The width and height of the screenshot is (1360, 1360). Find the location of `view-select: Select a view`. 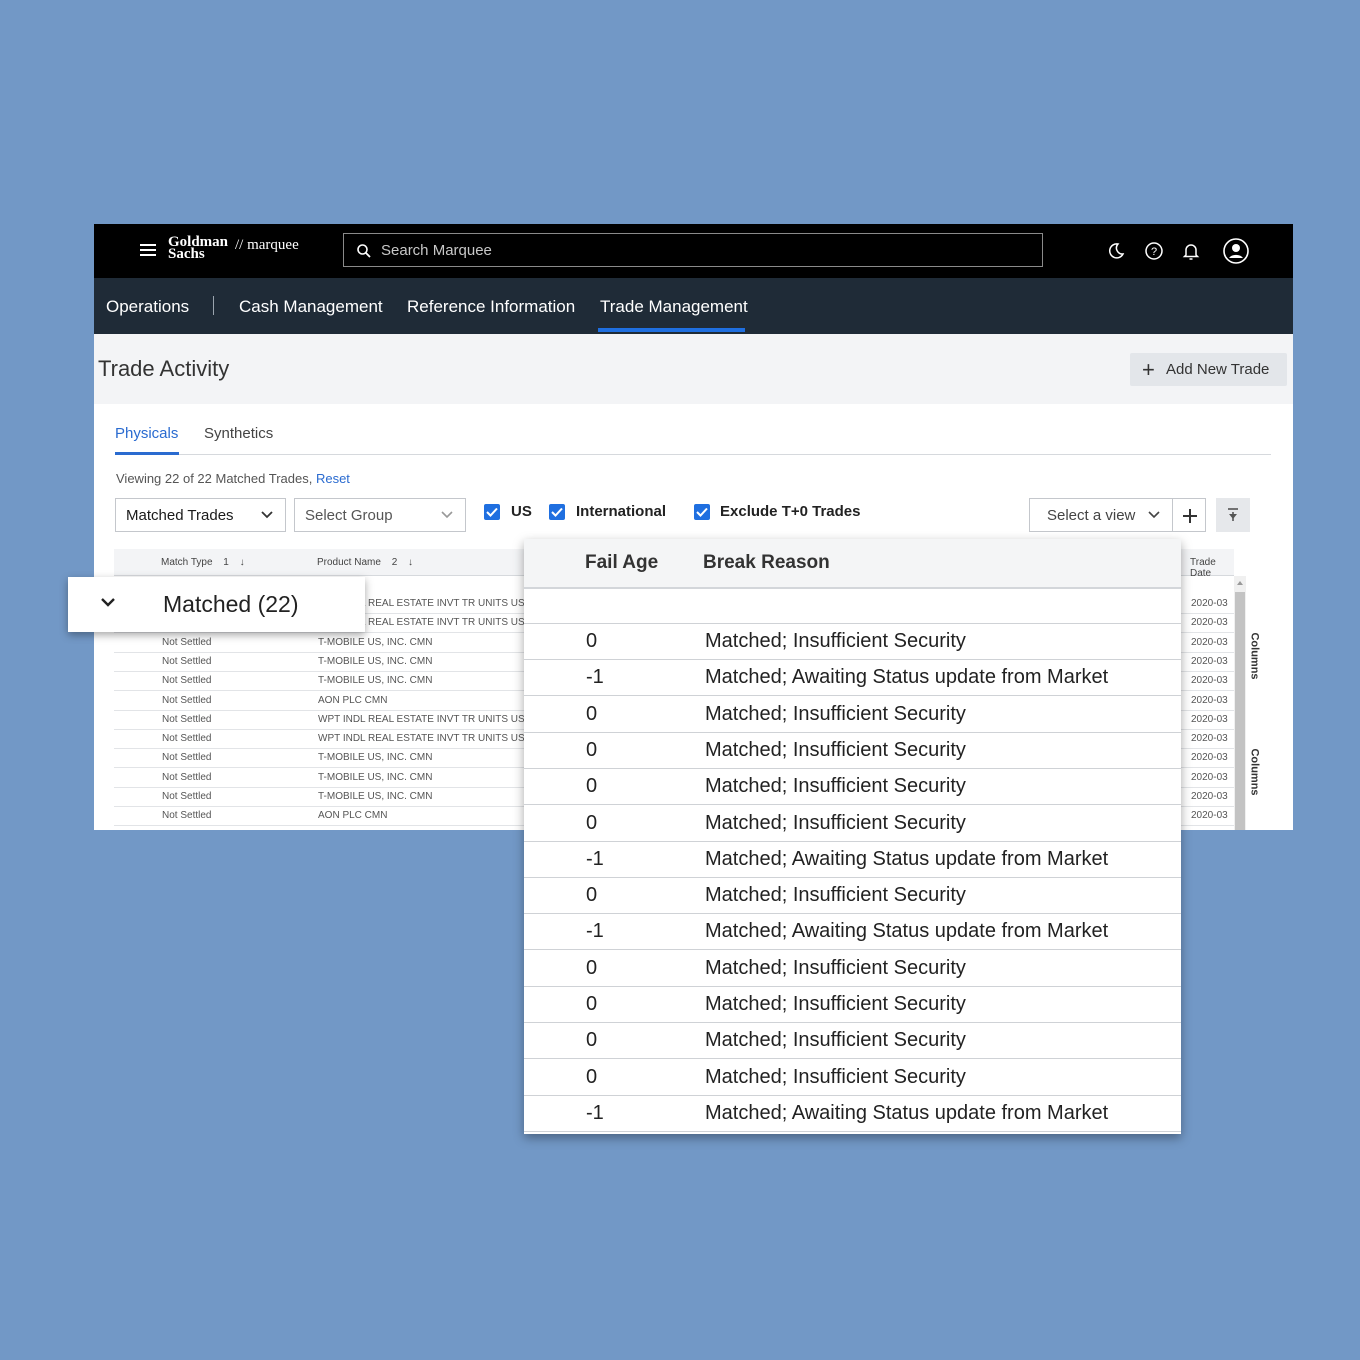

view-select: Select a view is located at coordinates (1101, 515).